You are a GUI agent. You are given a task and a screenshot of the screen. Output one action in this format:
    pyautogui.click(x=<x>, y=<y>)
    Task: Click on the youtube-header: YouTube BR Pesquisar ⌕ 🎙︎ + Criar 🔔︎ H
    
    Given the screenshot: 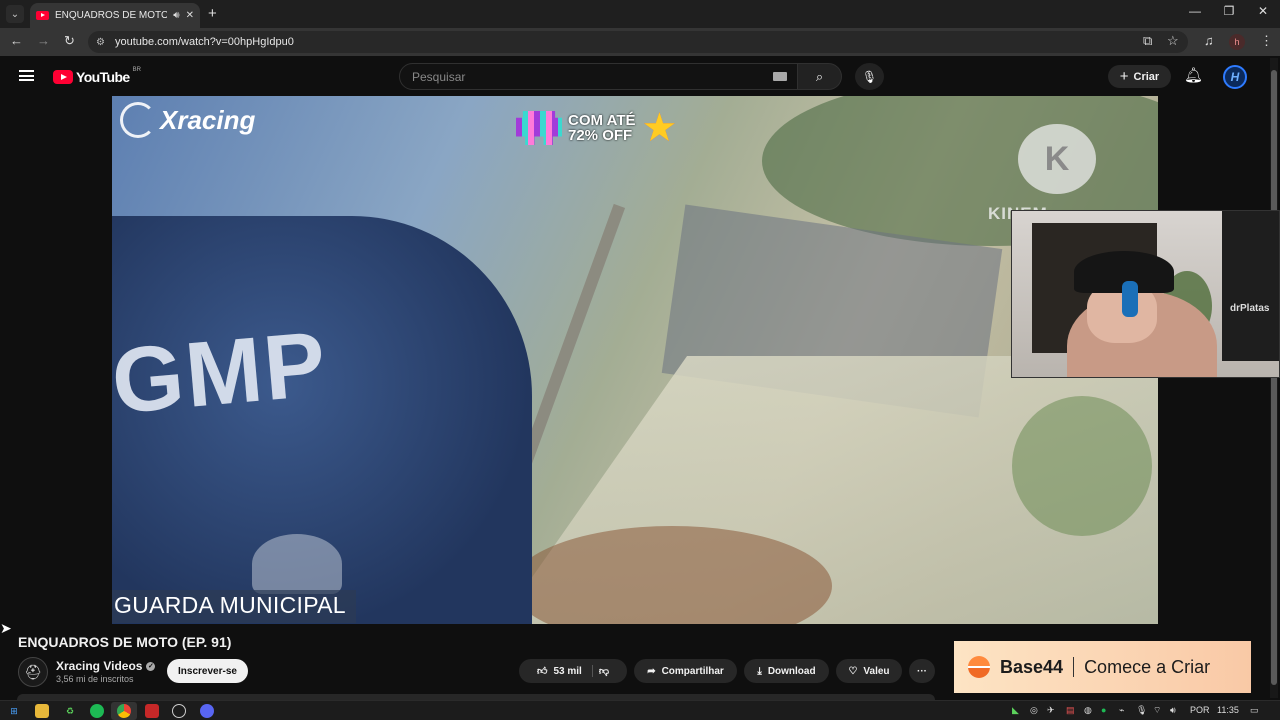 What is the action you would take?
    pyautogui.click(x=634, y=76)
    